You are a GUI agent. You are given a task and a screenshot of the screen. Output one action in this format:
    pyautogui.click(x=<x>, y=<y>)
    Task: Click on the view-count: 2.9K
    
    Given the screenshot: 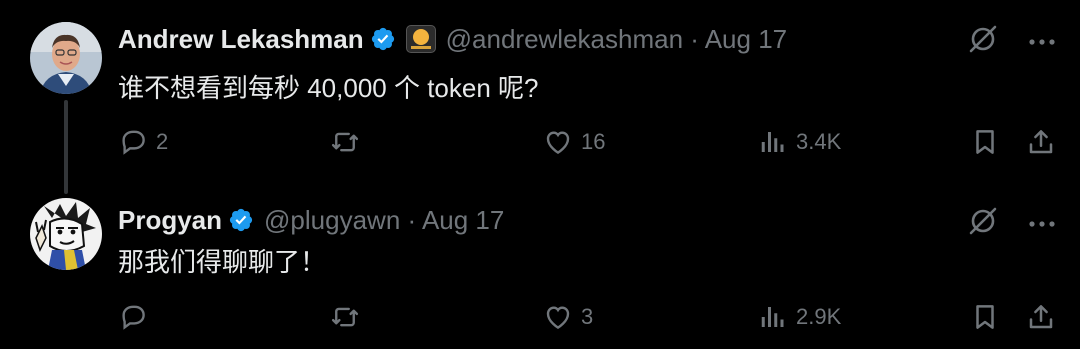 What is the action you would take?
    pyautogui.click(x=819, y=316)
    